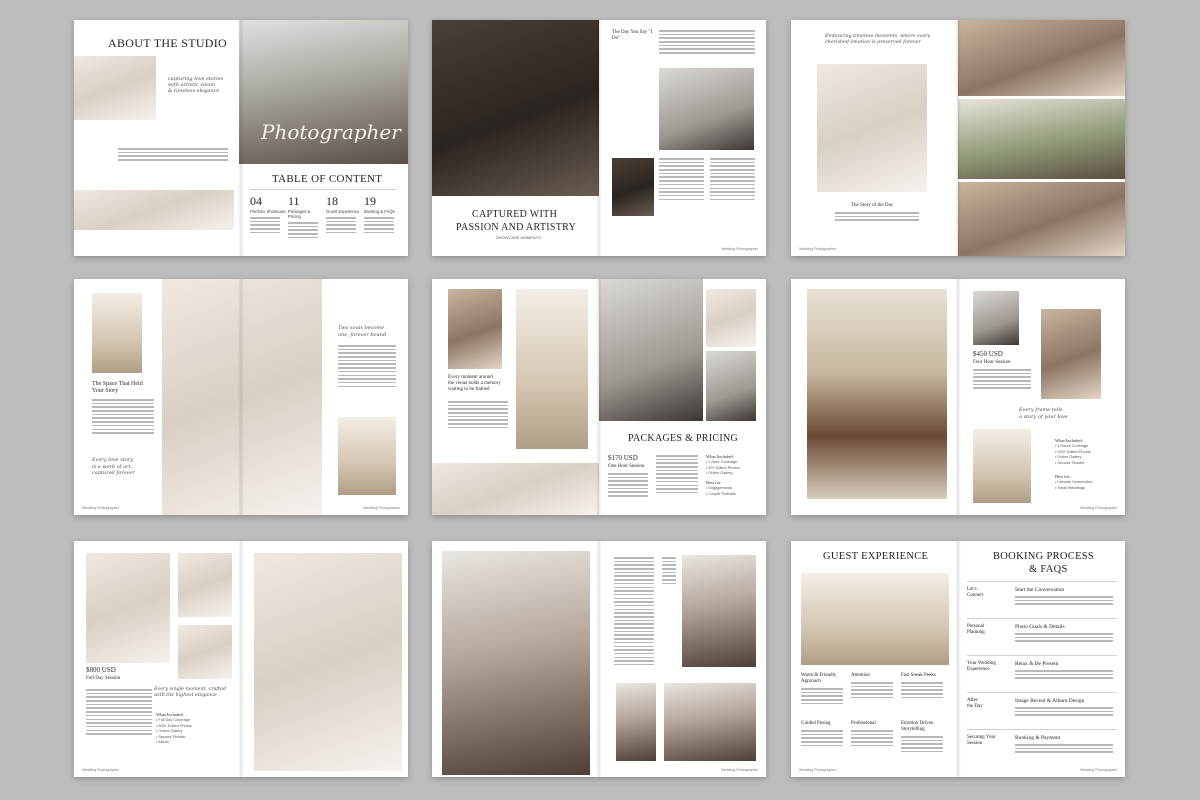 The height and width of the screenshot is (800, 1200). Describe the element at coordinates (816, 723) in the screenshot. I see `feature-label: Guided Posing` at that location.